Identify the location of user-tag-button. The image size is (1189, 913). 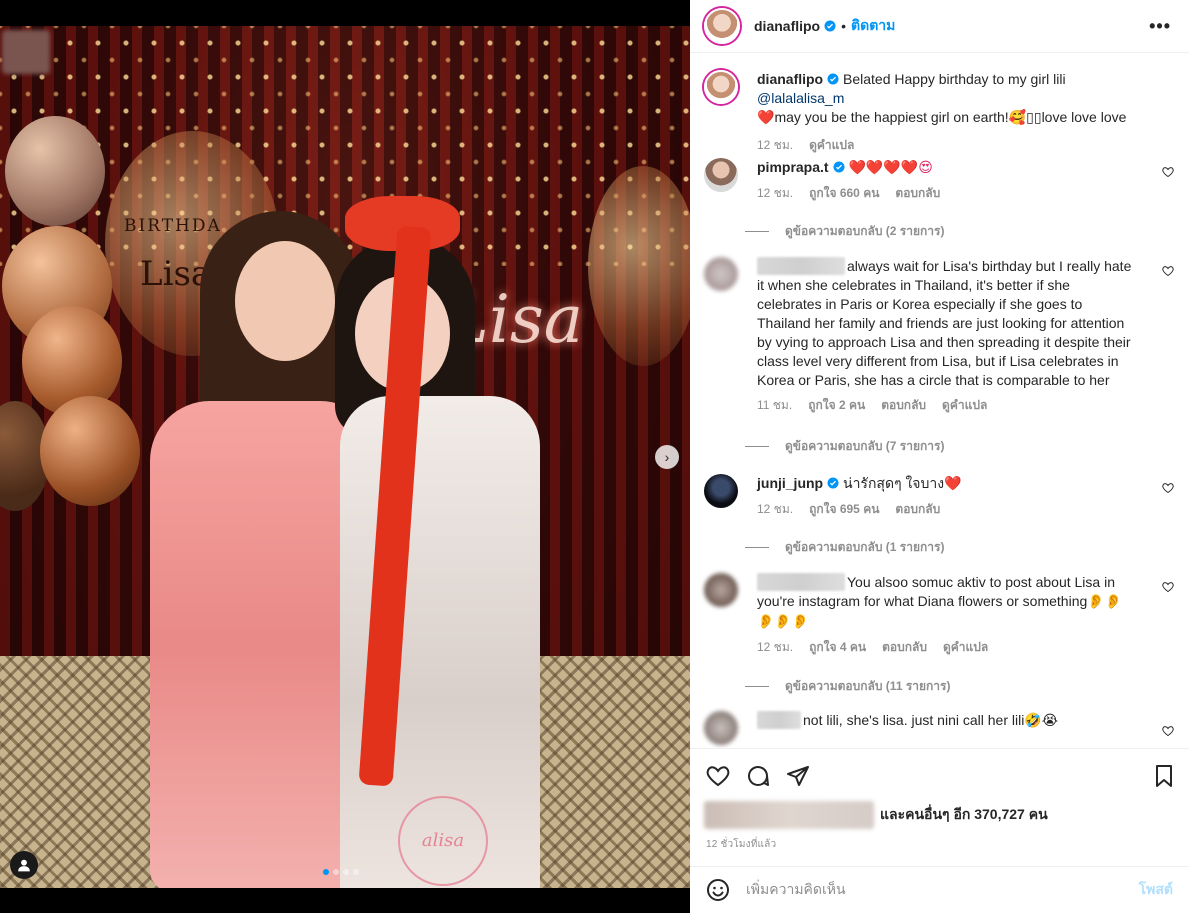
(24, 865).